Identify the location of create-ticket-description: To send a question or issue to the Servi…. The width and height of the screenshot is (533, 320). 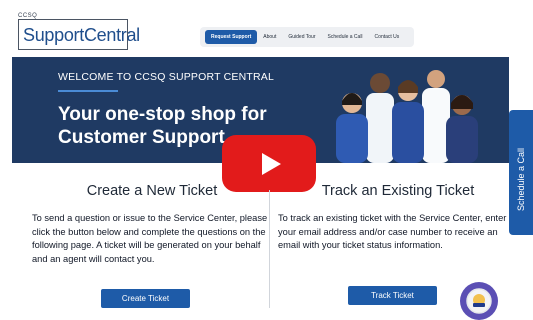
(150, 238).